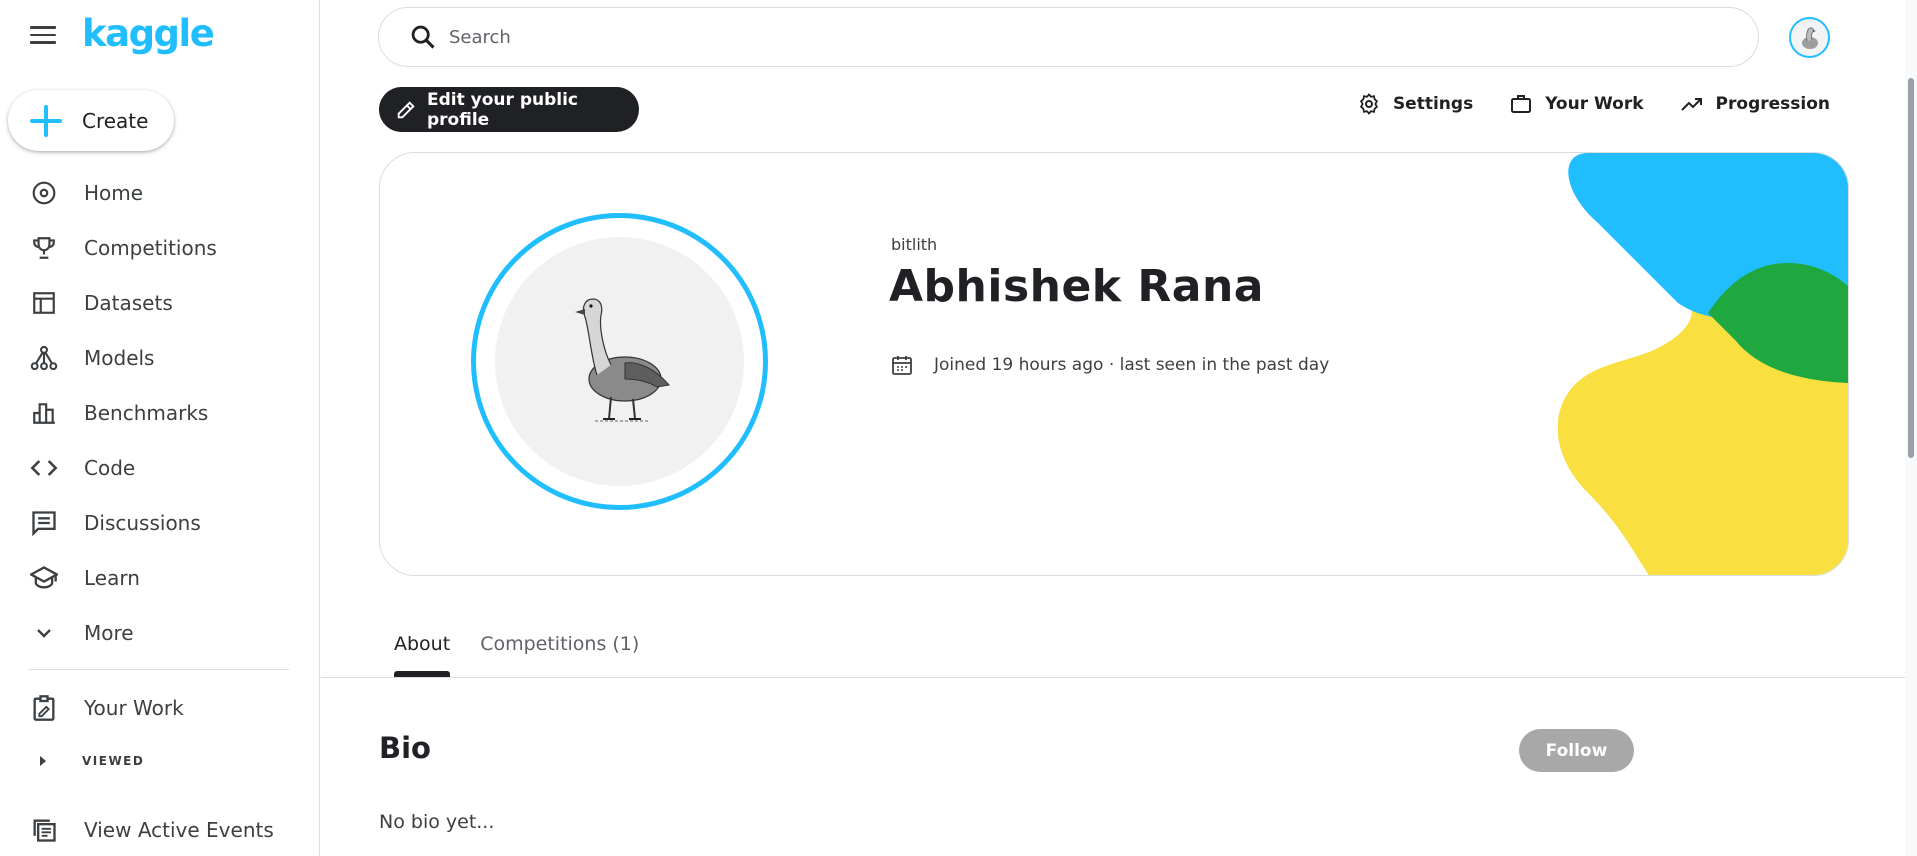 The width and height of the screenshot is (1917, 856). What do you see at coordinates (44, 413) in the screenshot?
I see `bar-chart-icon` at bounding box center [44, 413].